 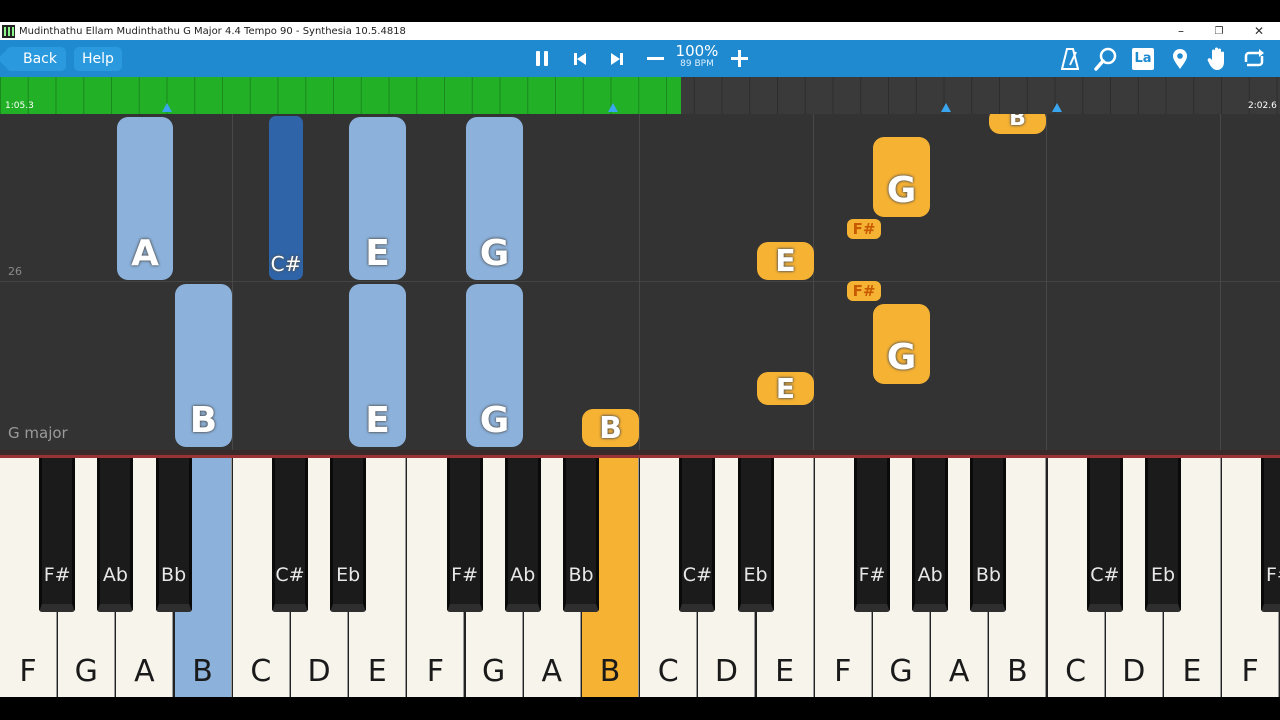 I want to click on skip-back-button, so click(x=580, y=58).